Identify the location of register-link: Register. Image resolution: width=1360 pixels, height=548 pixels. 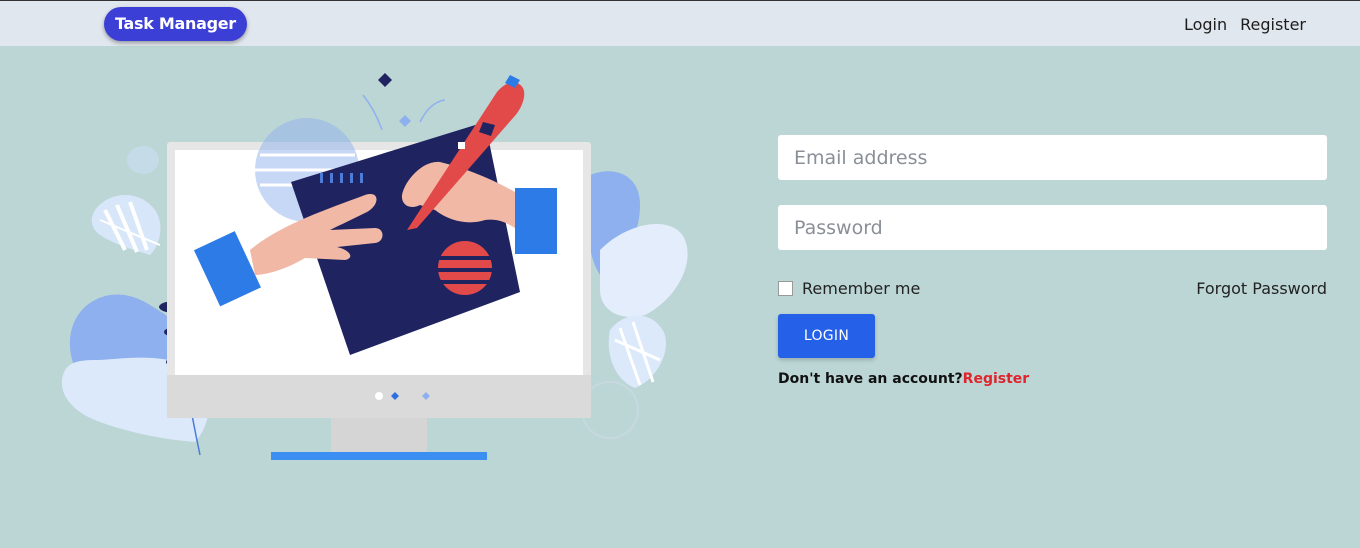
(996, 379).